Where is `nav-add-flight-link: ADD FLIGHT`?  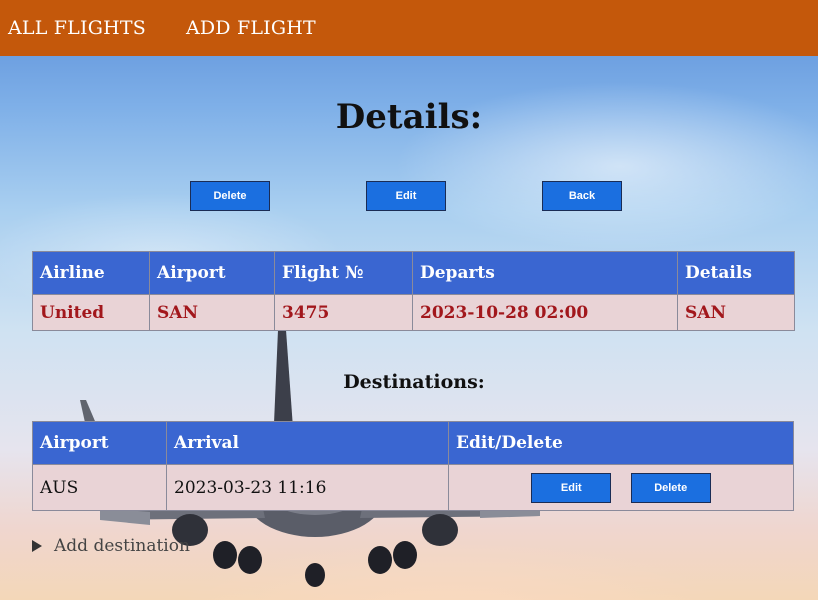
nav-add-flight-link: ADD FLIGHT is located at coordinates (251, 28).